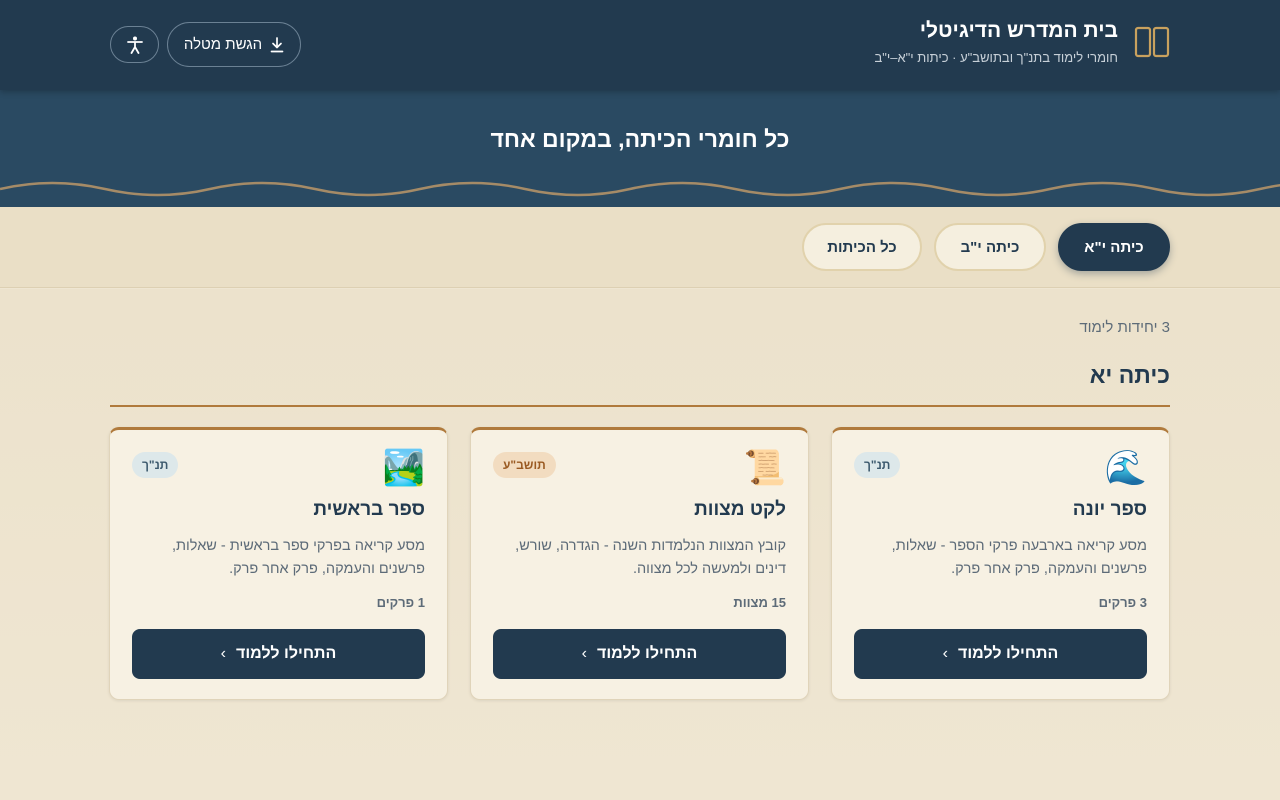 The height and width of the screenshot is (800, 1280). I want to click on card-meta: 1 פרקים, so click(400, 602).